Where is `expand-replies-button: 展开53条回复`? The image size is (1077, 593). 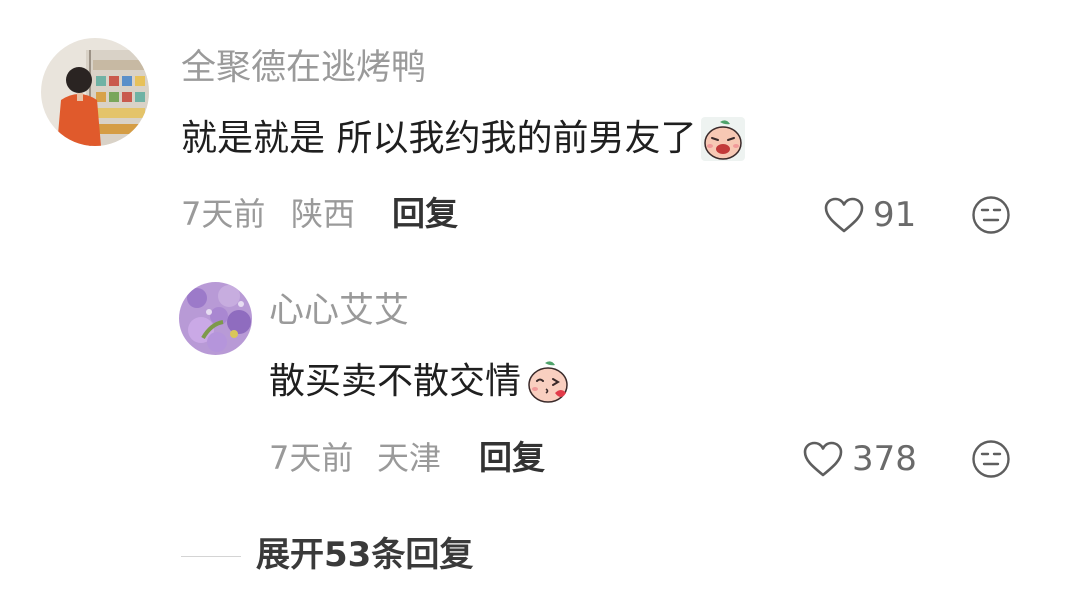 expand-replies-button: 展开53条回复 is located at coordinates (364, 555).